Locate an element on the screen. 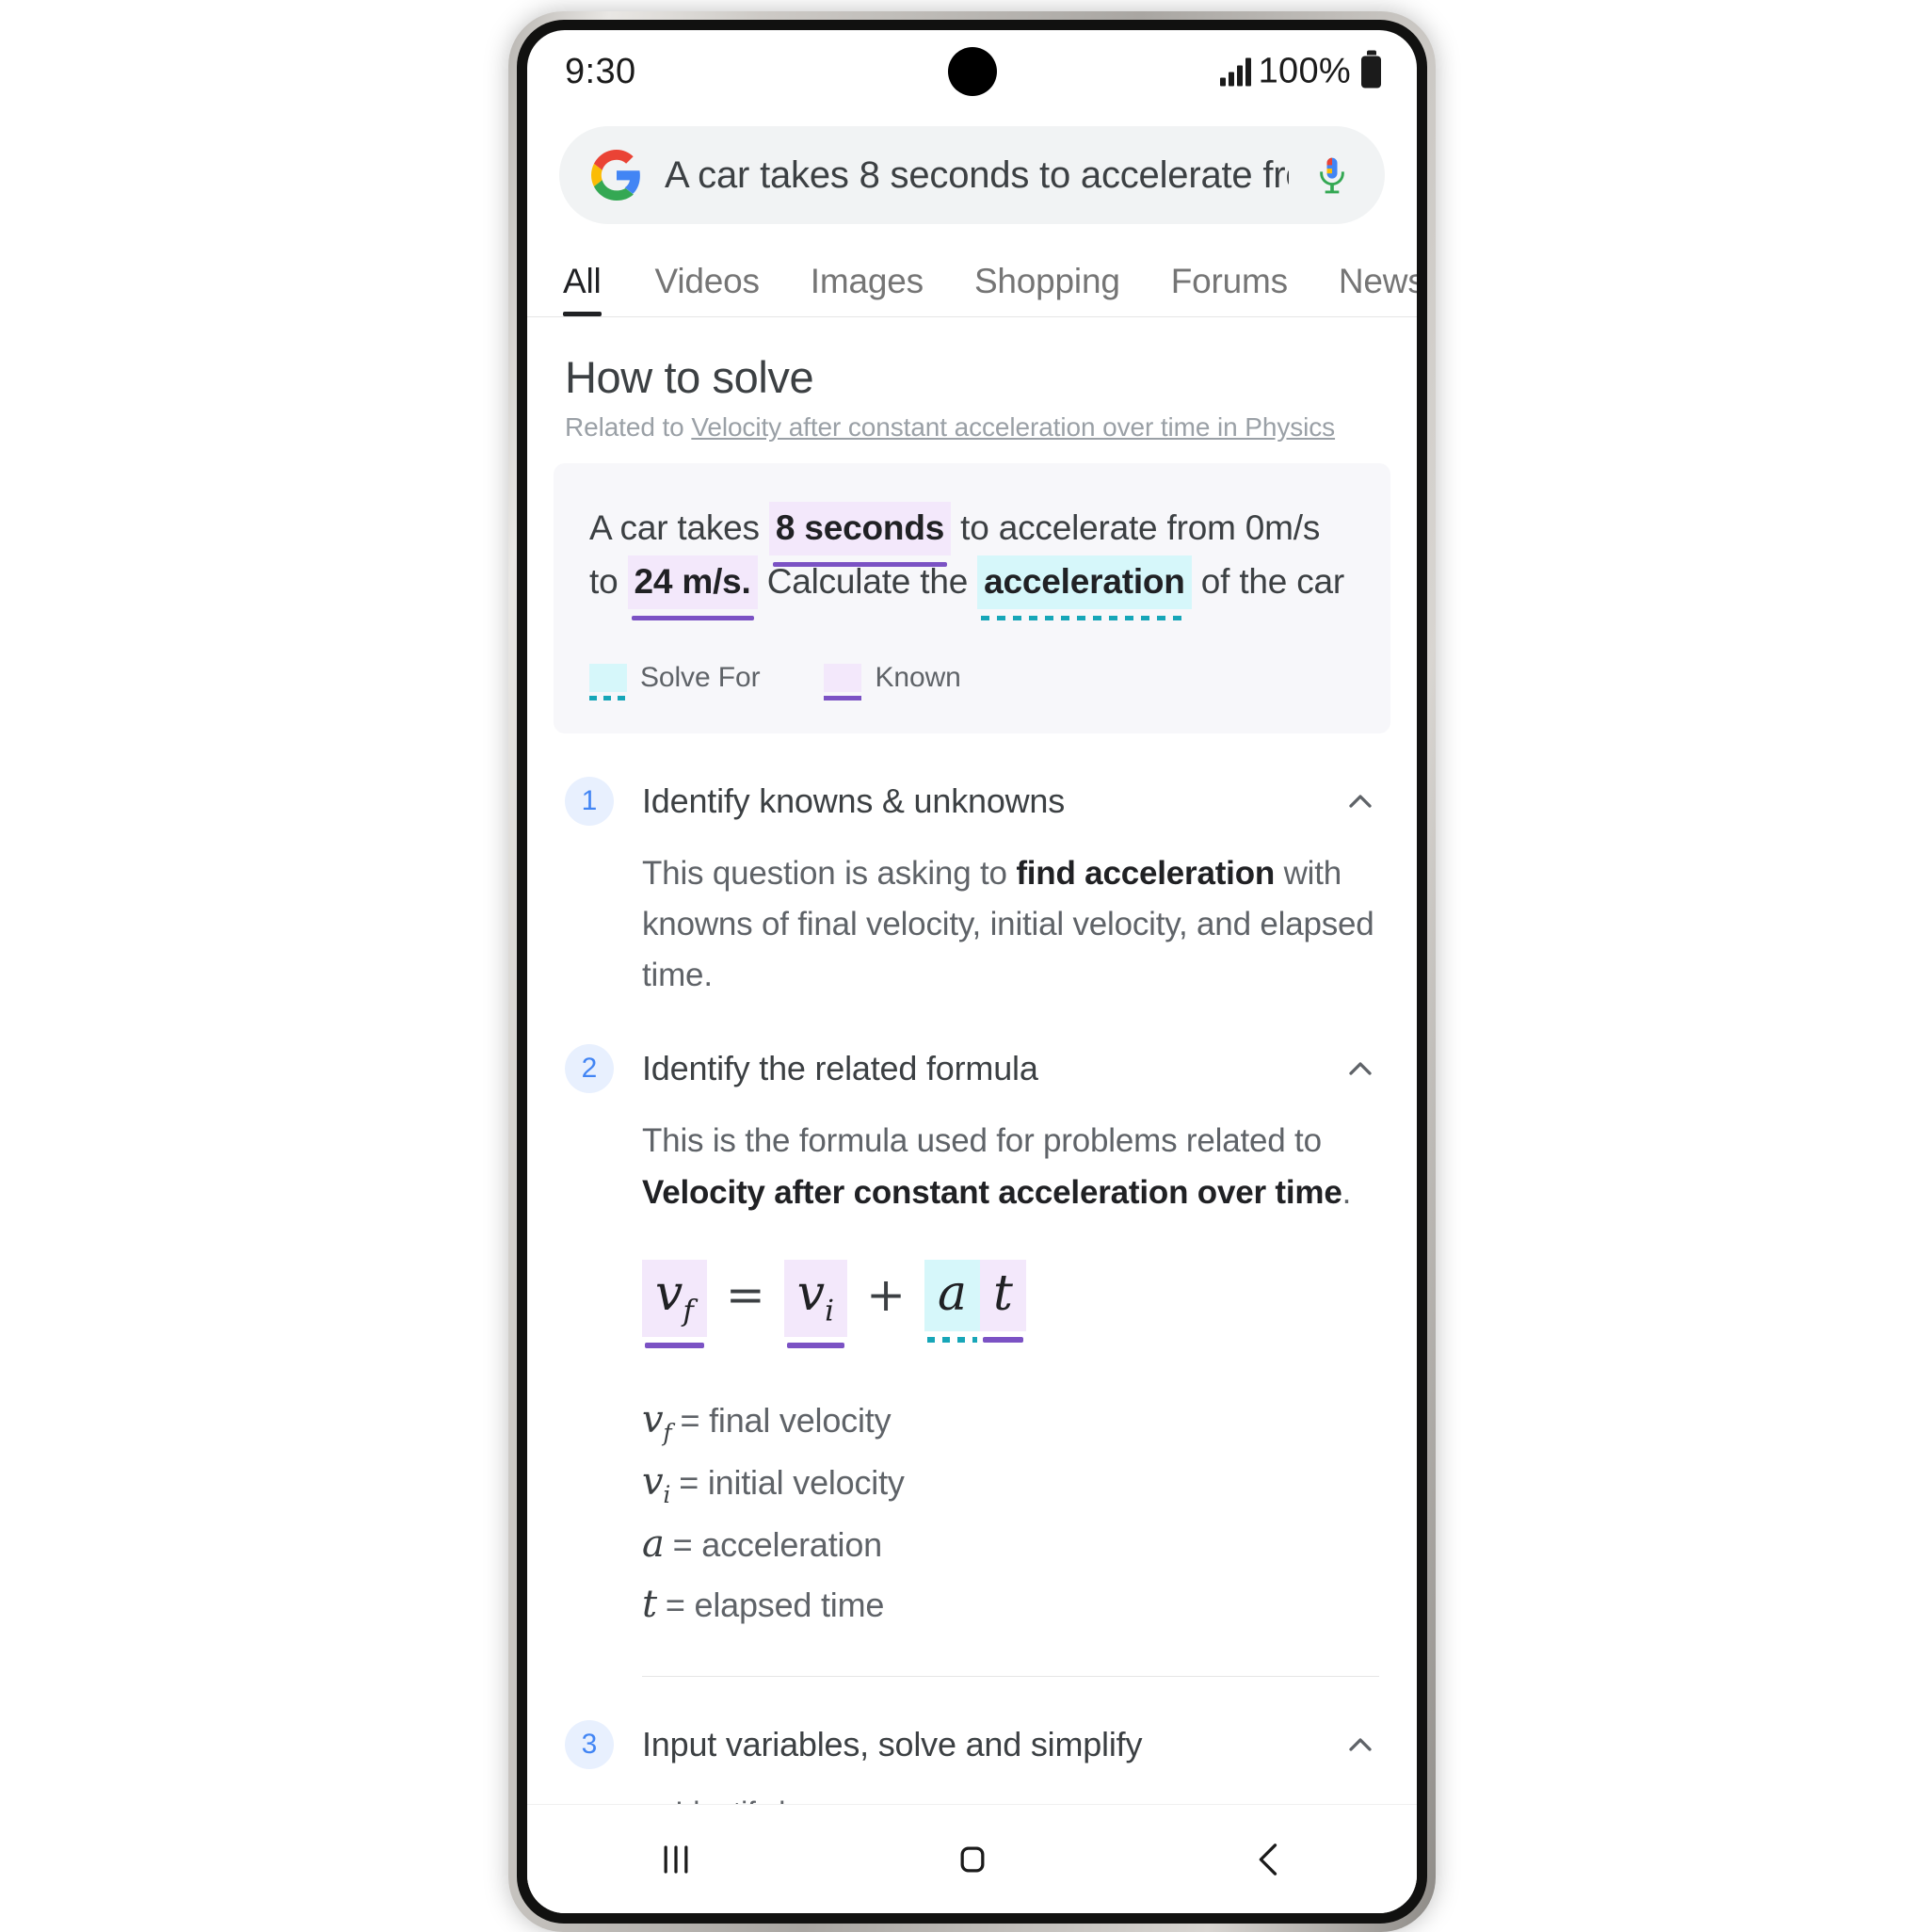 This screenshot has height=1932, width=1928. t-base: t is located at coordinates (649, 1605).